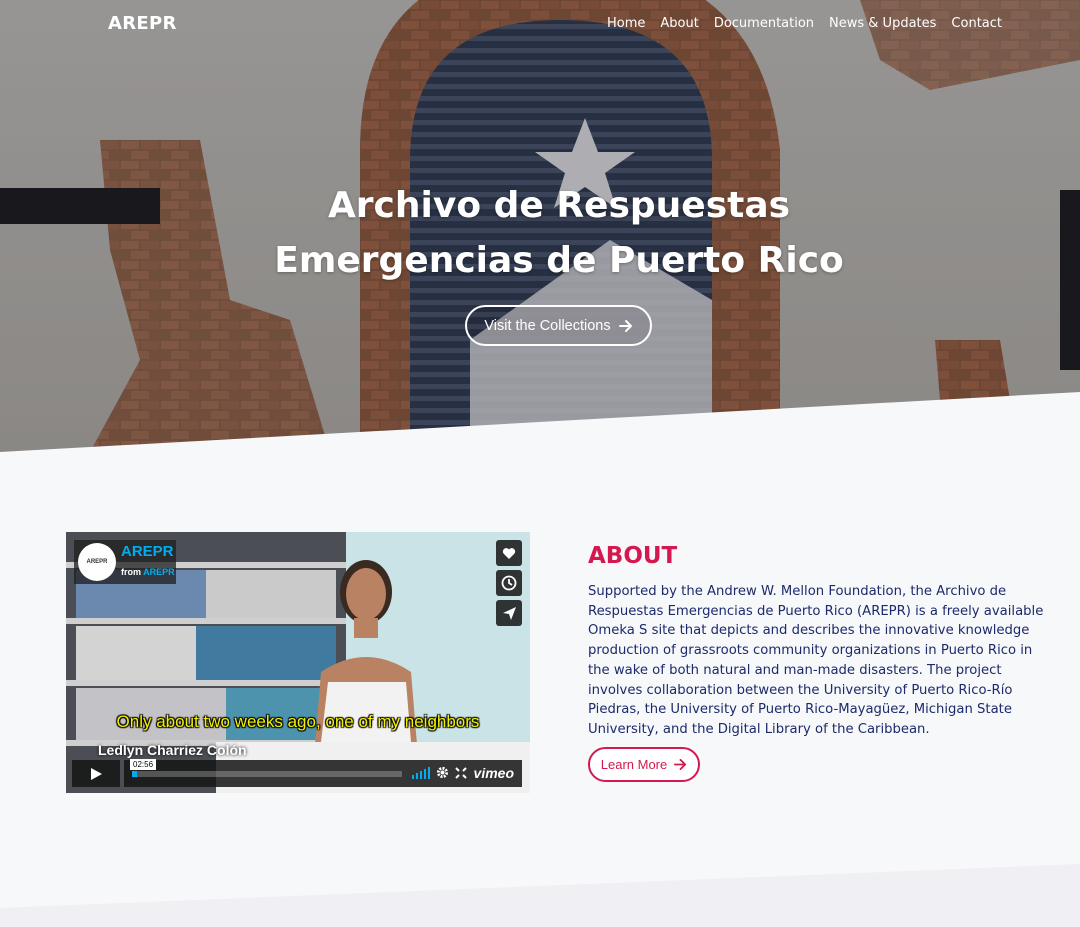 This screenshot has width=1080, height=927. Describe the element at coordinates (634, 764) in the screenshot. I see `learn-more-label: Learn More` at that location.